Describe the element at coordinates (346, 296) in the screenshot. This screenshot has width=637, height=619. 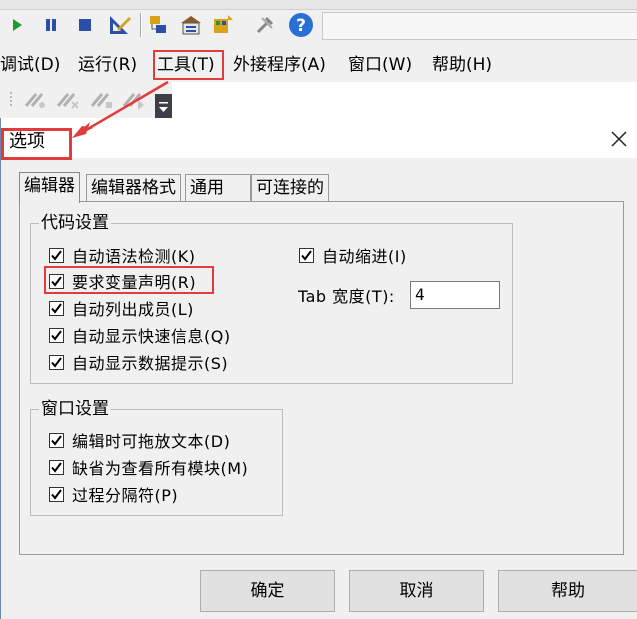
I see `tab-width-label: Tab 宽度(T):` at that location.